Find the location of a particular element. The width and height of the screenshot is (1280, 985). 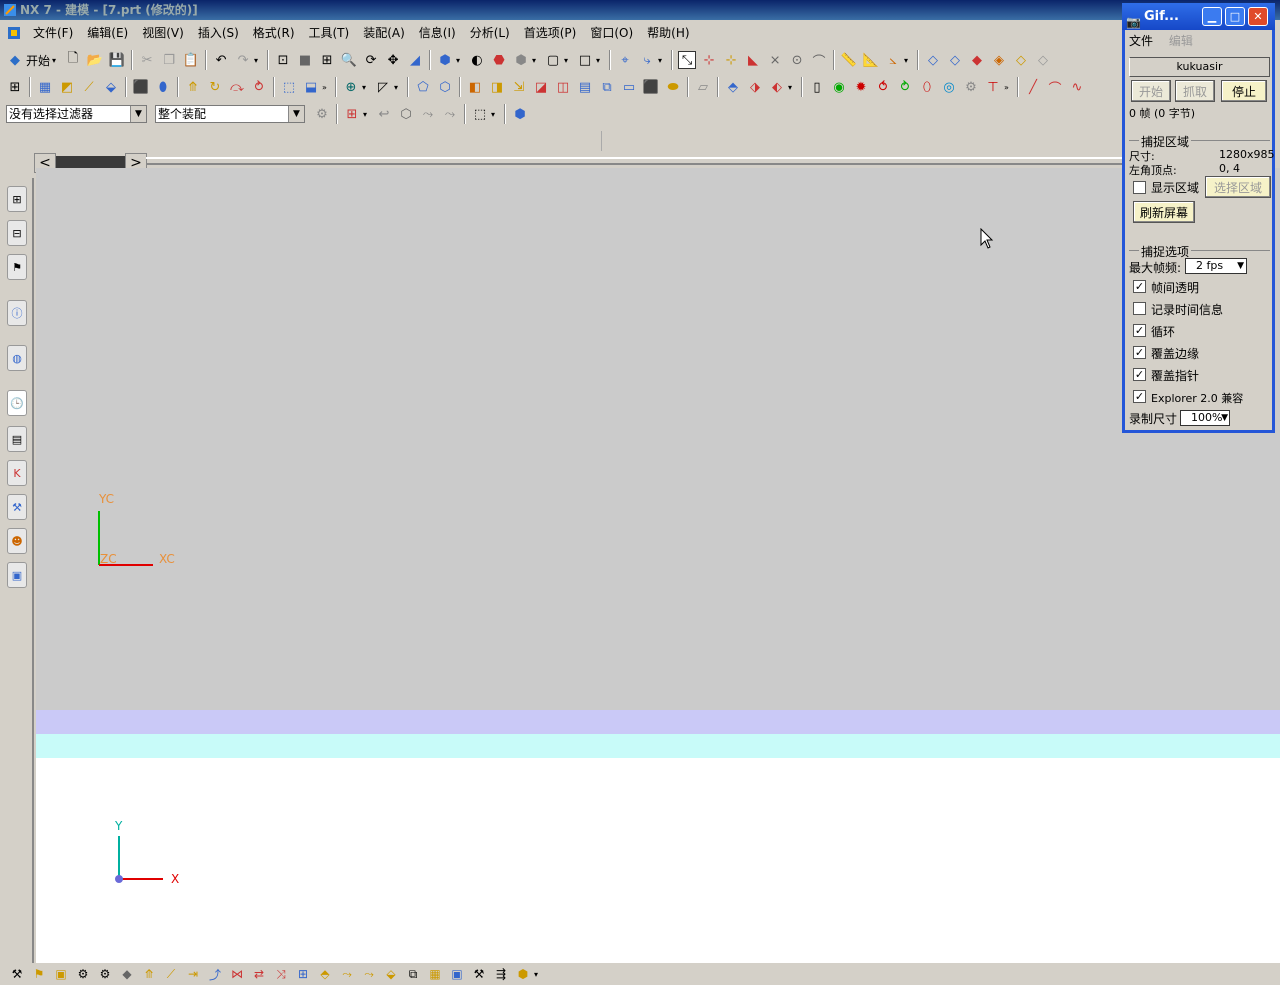

undo-icon: ↶ is located at coordinates (221, 60).